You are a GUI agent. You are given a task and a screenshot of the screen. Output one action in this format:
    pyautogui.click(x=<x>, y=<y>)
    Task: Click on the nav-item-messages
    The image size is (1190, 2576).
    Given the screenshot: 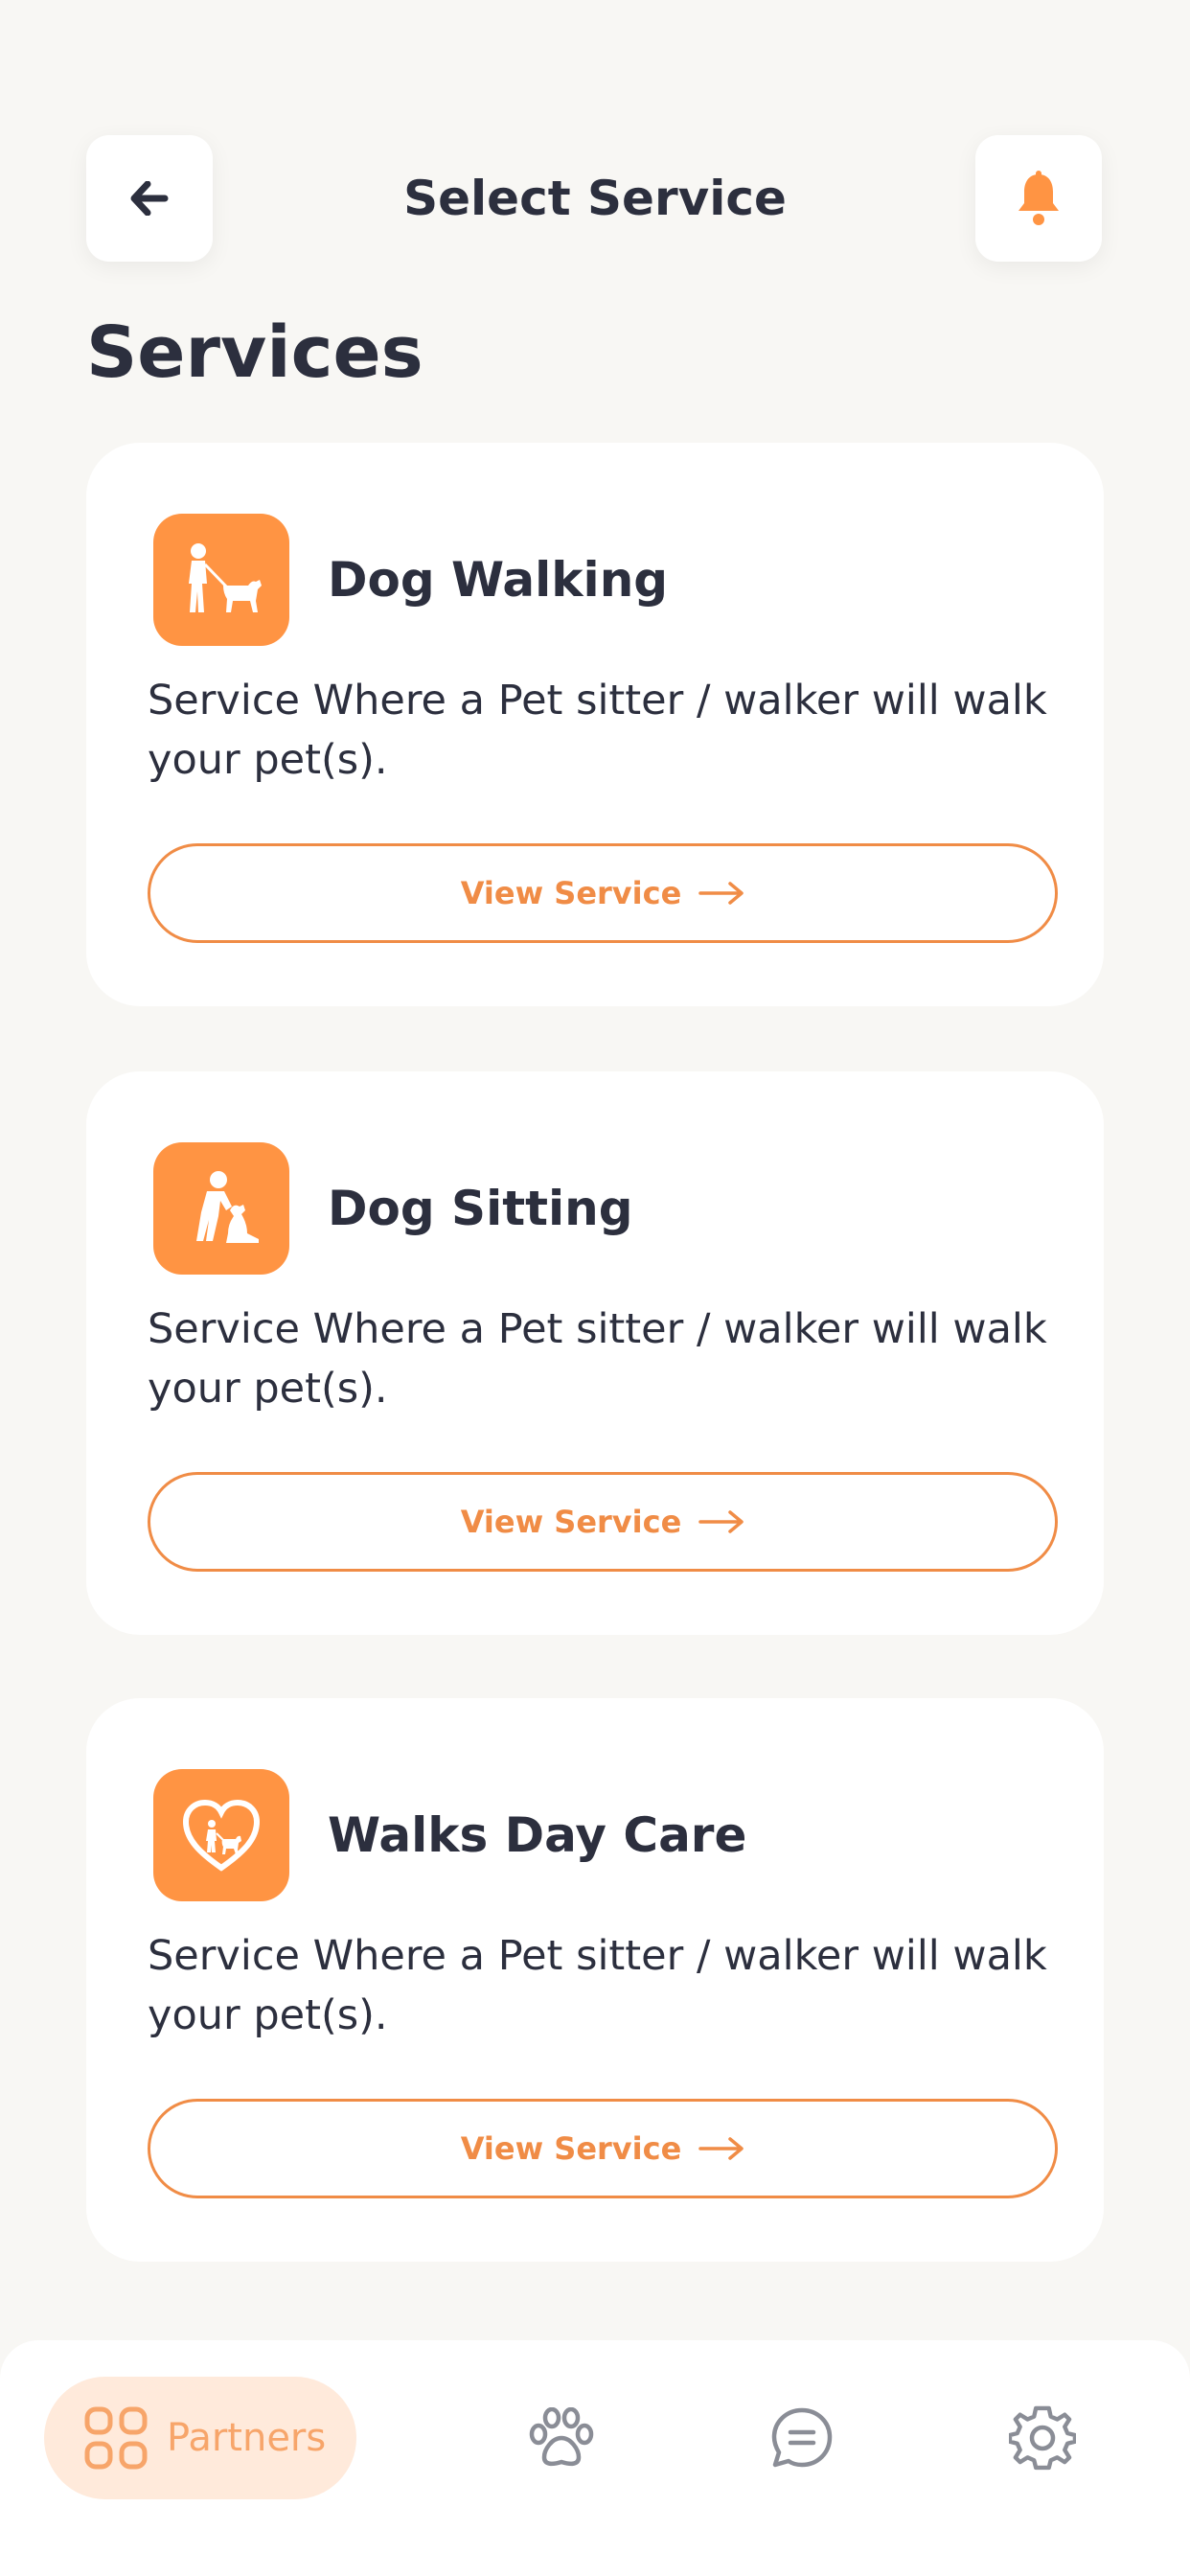 What is the action you would take?
    pyautogui.click(x=802, y=2438)
    